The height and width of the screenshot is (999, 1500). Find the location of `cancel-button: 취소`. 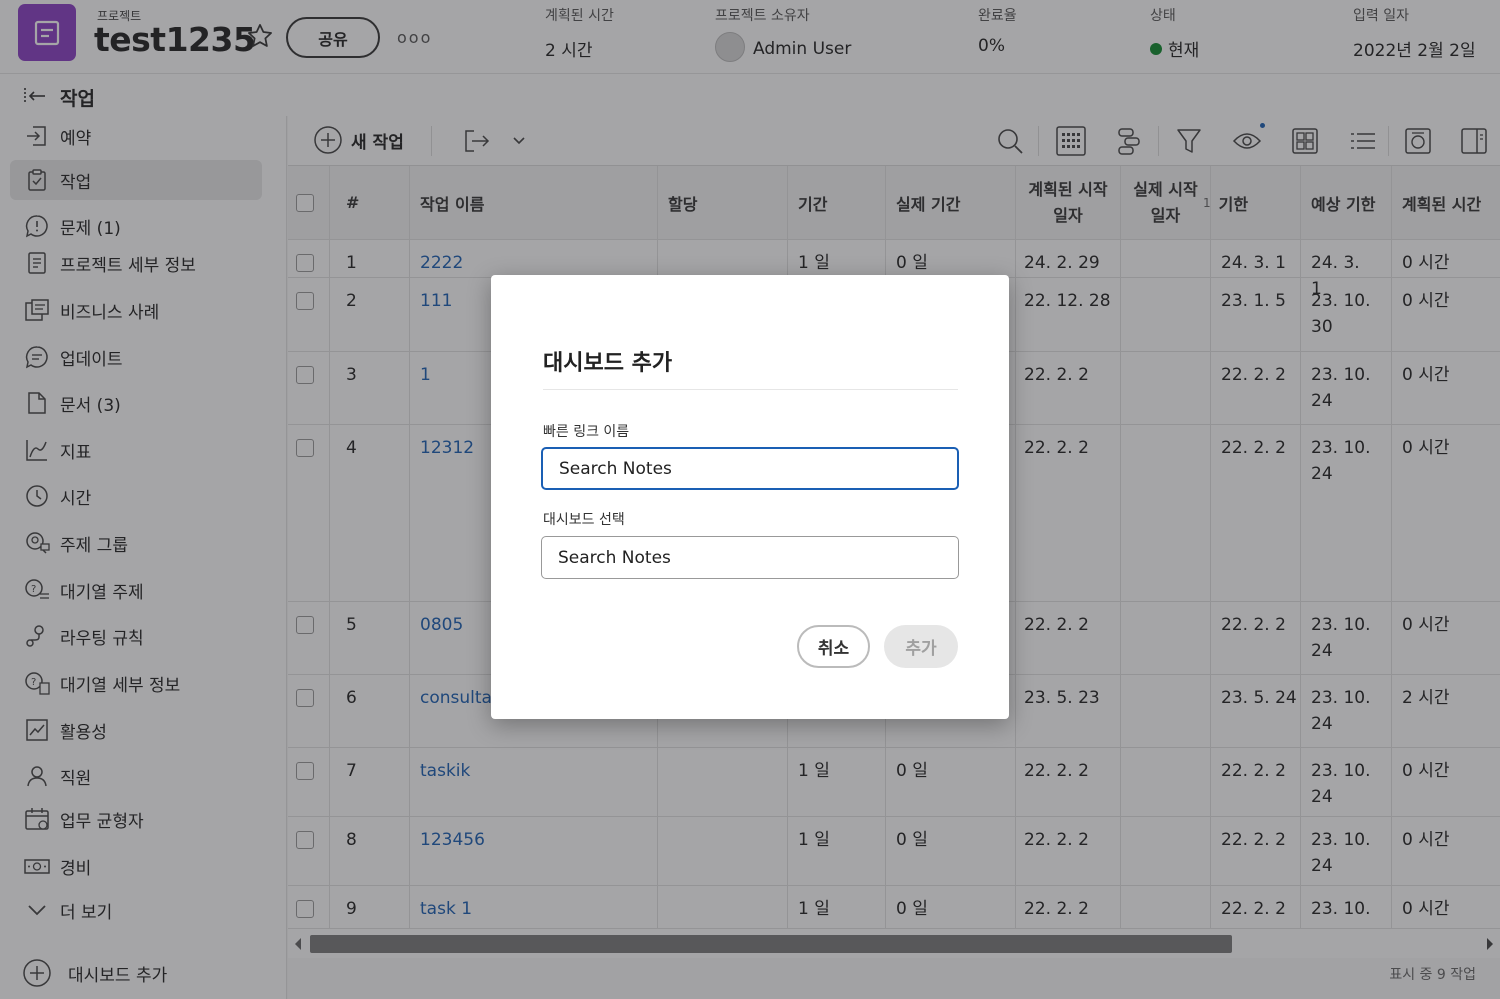

cancel-button: 취소 is located at coordinates (833, 646).